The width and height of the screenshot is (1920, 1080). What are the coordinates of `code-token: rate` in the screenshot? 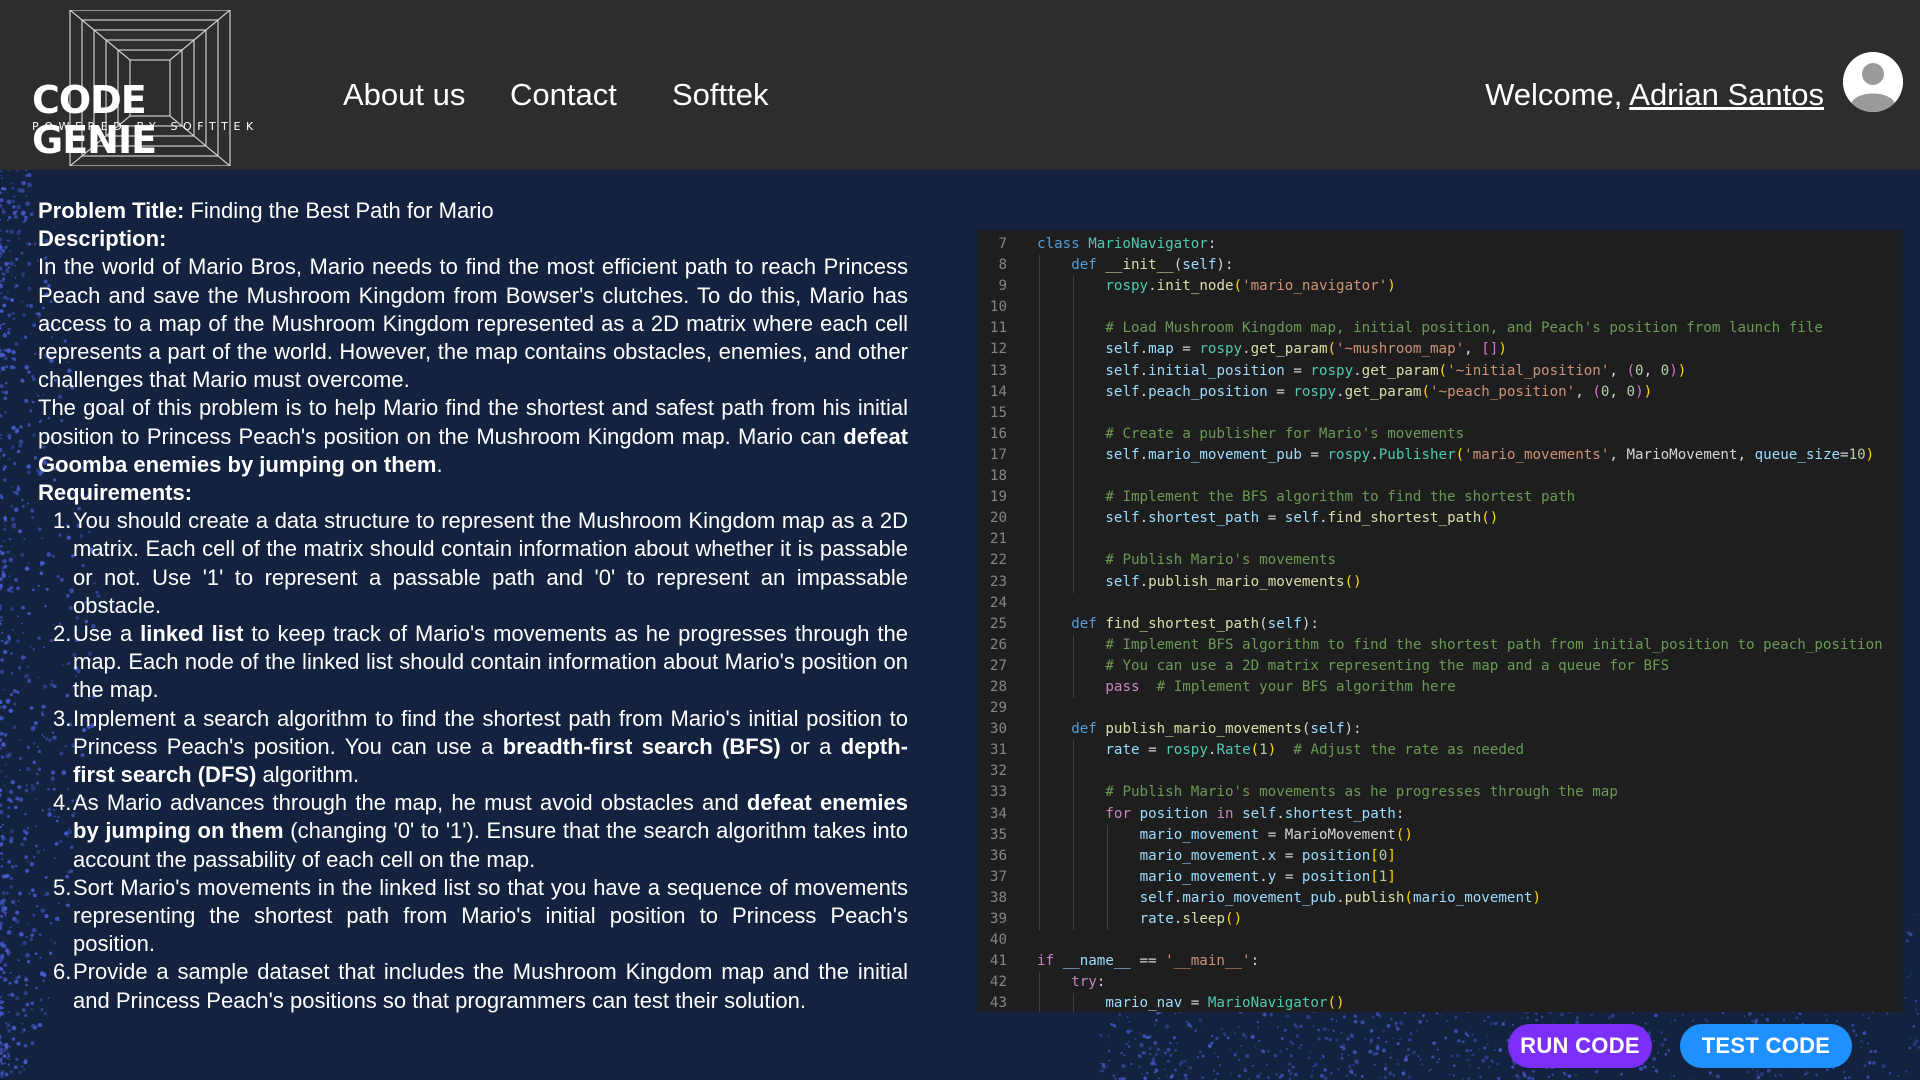 It's located at (1122, 750).